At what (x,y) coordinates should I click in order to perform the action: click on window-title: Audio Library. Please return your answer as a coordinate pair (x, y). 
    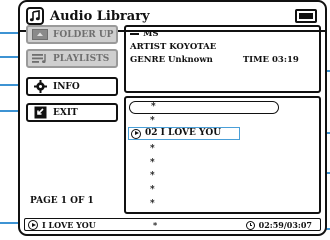
    Looking at the image, I should click on (100, 16).